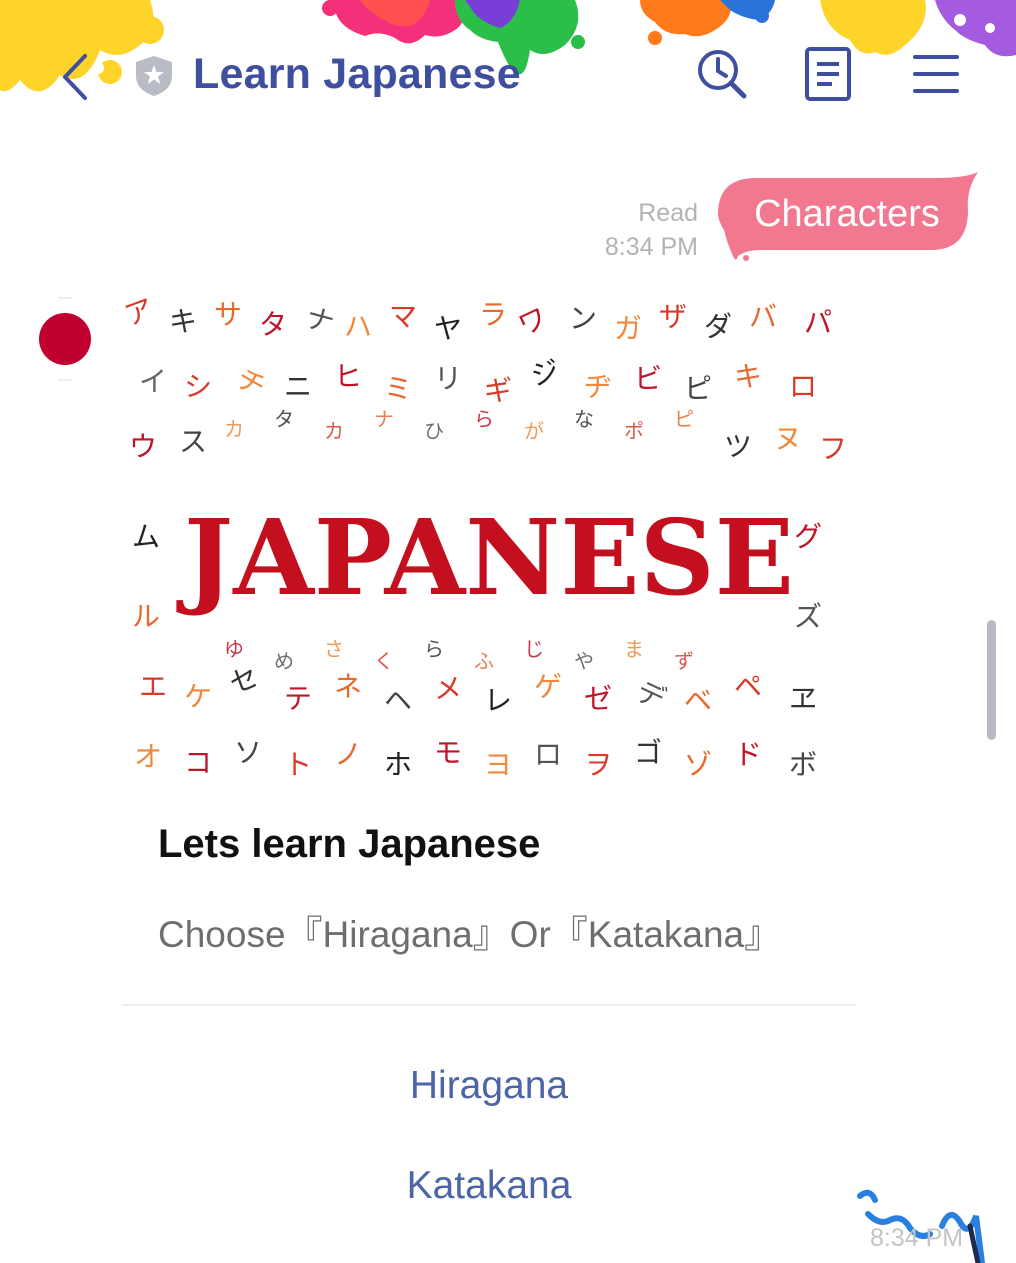 The image size is (1016, 1263). What do you see at coordinates (808, 536) in the screenshot?
I see `svg-text: グ` at bounding box center [808, 536].